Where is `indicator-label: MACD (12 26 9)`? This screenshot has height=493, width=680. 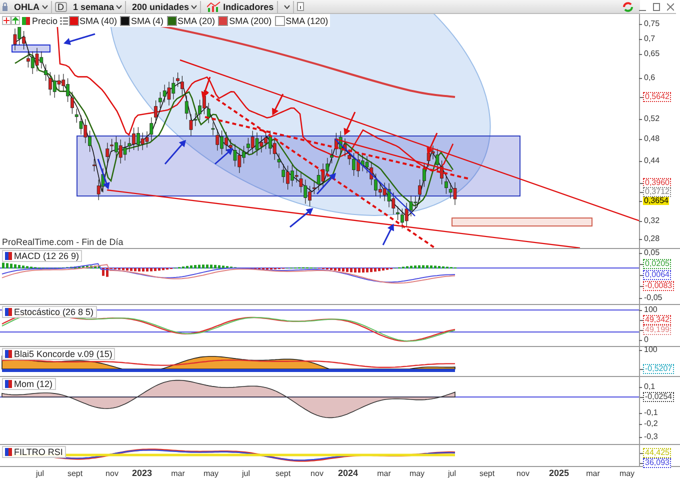 indicator-label: MACD (12 26 9) is located at coordinates (42, 256).